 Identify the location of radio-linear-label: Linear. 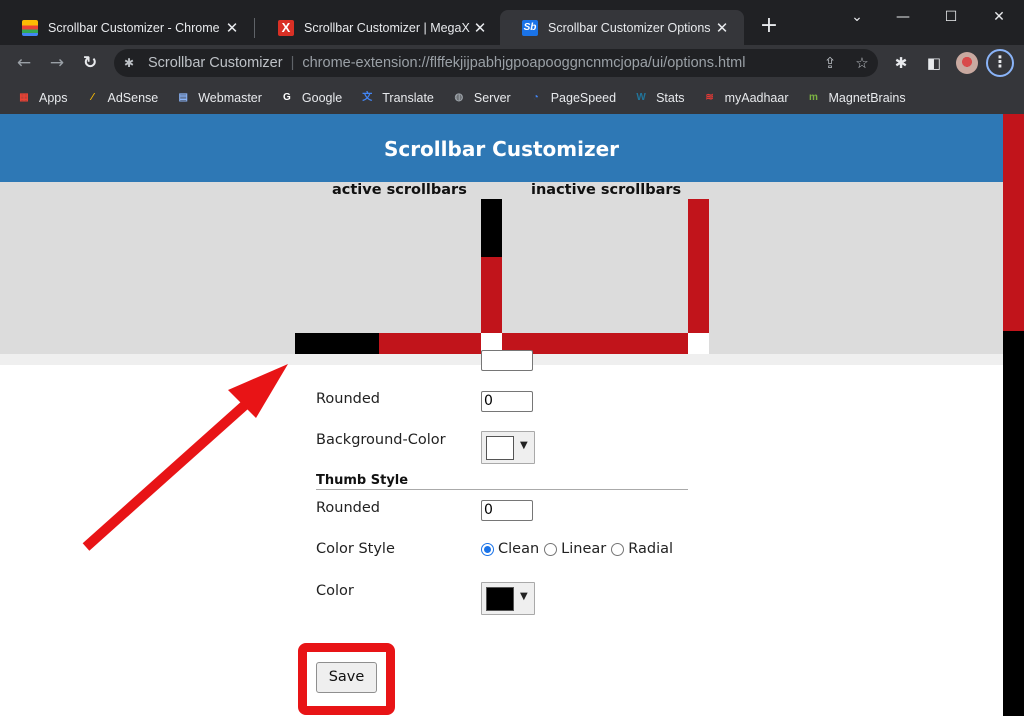
(583, 549).